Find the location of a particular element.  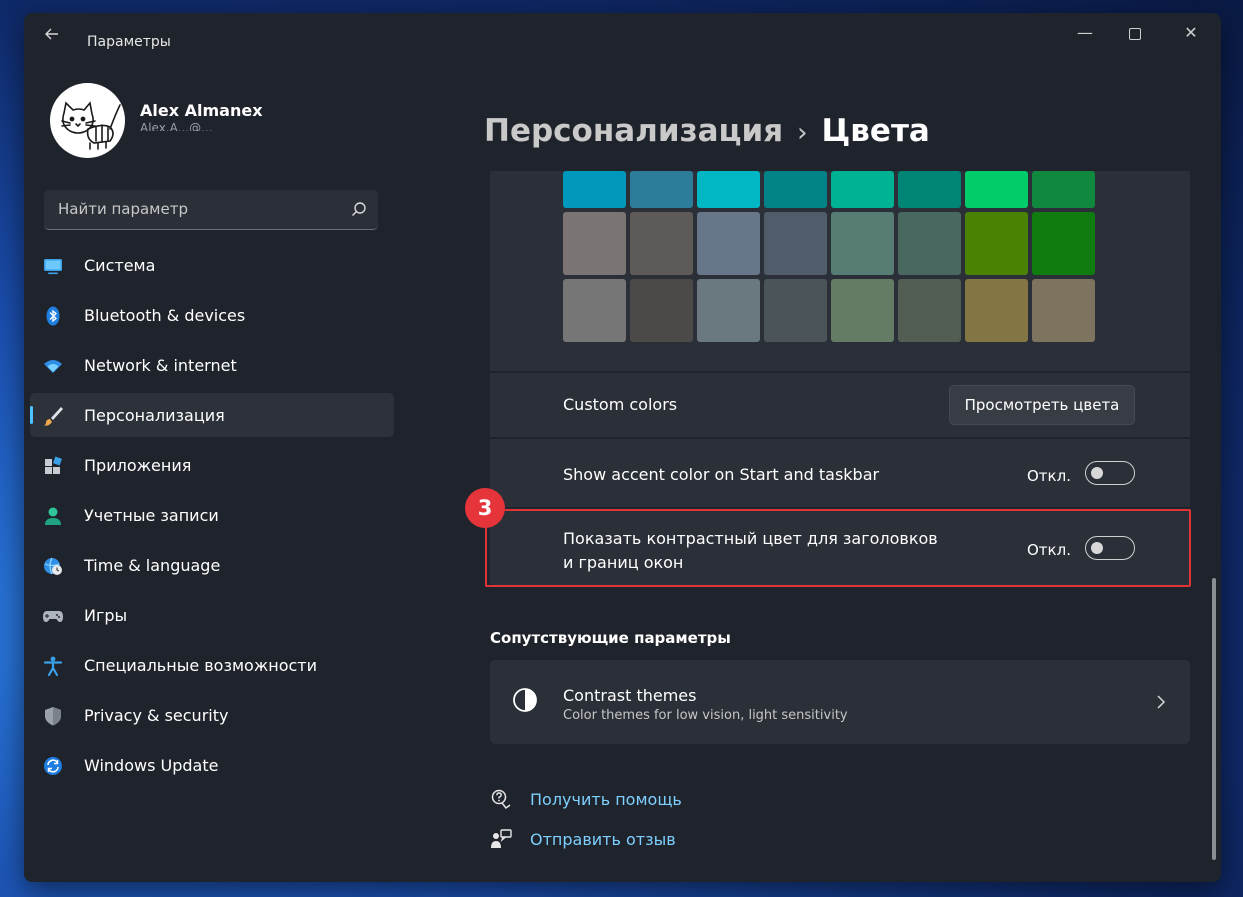

sidebar-item-time-language: Time & language is located at coordinates (212, 565).